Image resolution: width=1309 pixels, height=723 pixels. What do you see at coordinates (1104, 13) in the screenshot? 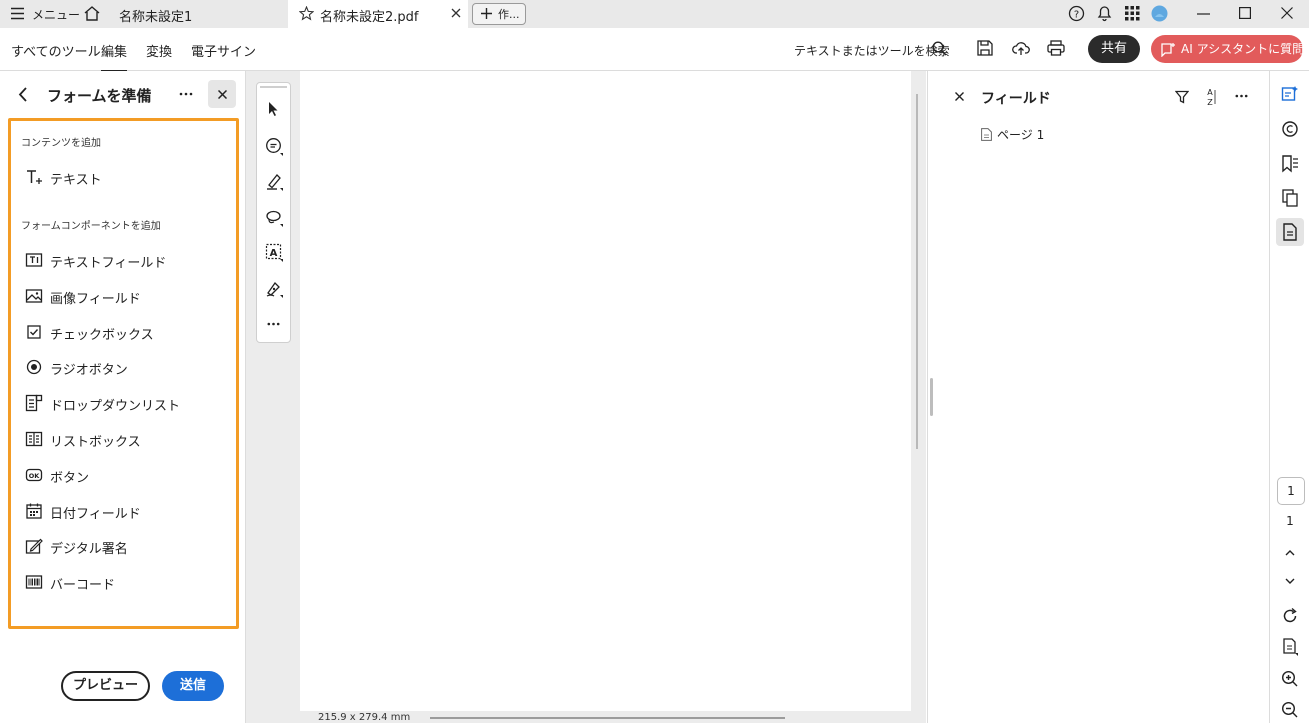
I see `bell-icon` at bounding box center [1104, 13].